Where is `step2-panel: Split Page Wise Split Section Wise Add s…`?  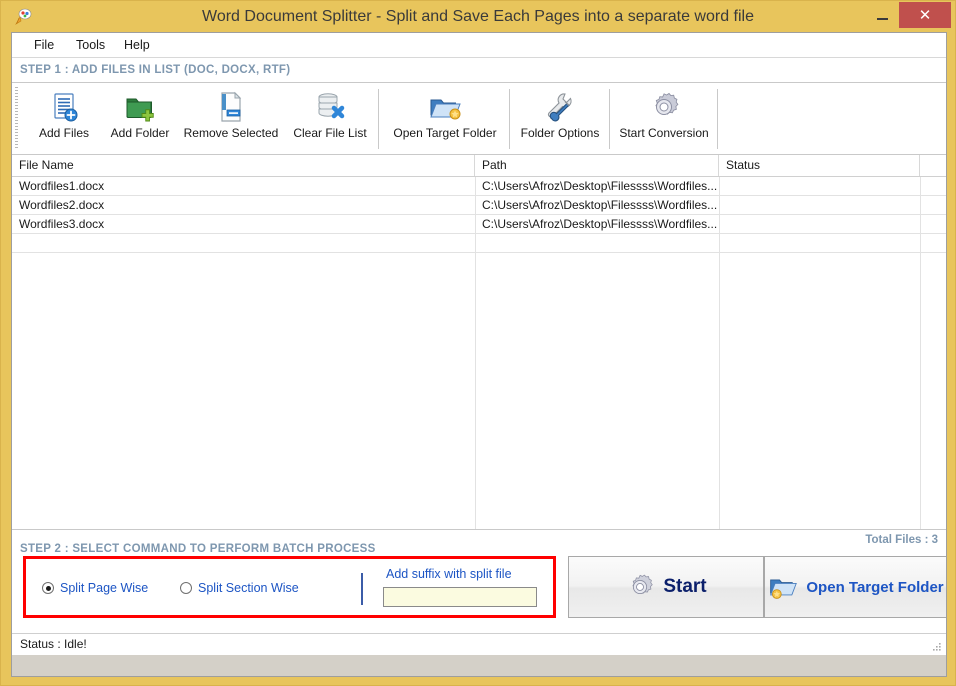
step2-panel: Split Page Wise Split Section Wise Add s… is located at coordinates (479, 593).